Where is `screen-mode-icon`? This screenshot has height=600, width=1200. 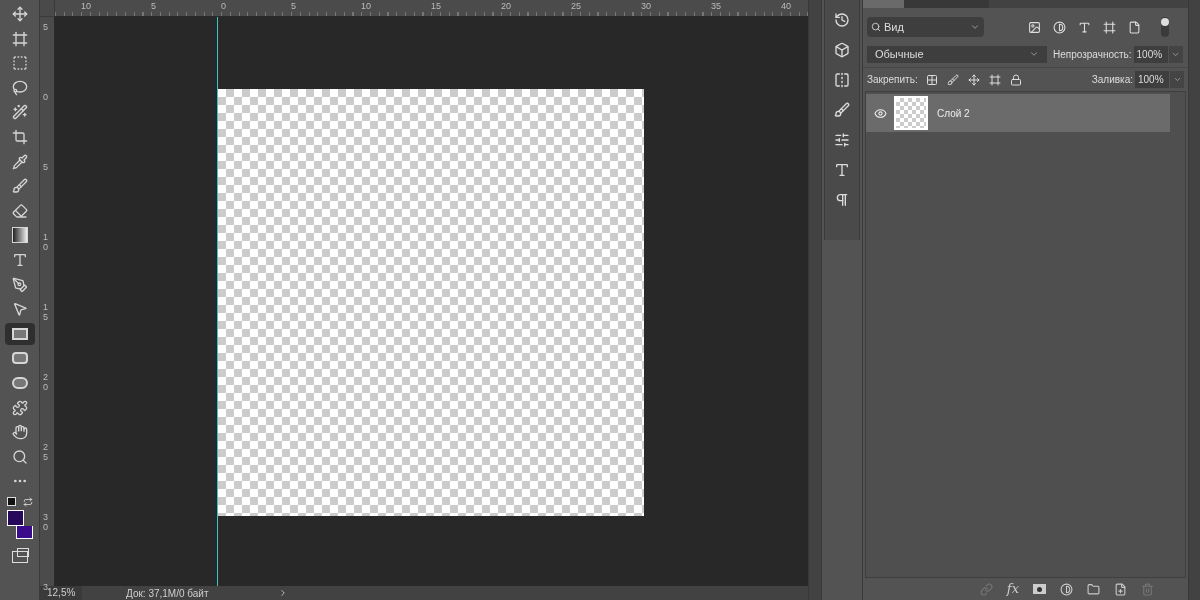 screen-mode-icon is located at coordinates (19, 556).